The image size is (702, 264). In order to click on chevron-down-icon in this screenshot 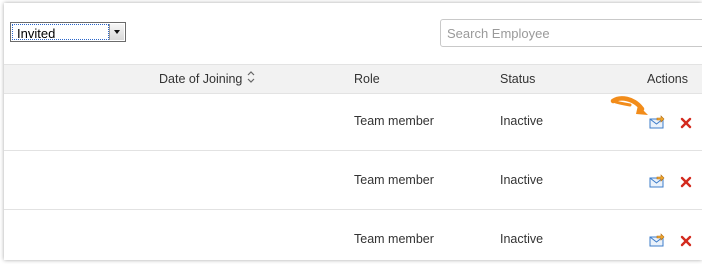, I will do `click(117, 32)`.